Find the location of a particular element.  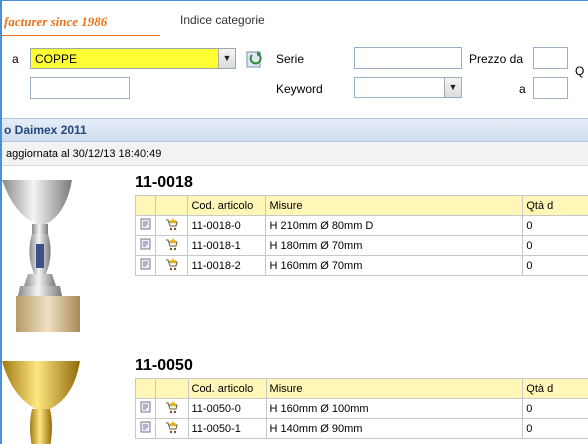

serie-input is located at coordinates (408, 58).